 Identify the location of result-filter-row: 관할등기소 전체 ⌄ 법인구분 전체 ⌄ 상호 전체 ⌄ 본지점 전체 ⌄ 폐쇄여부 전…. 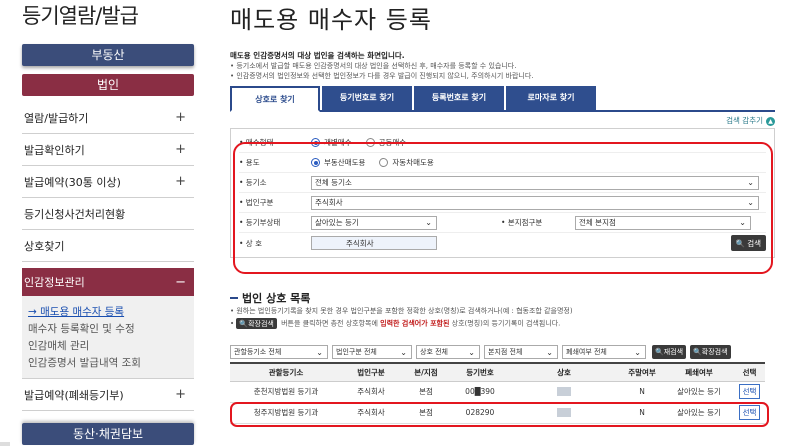
(510, 352).